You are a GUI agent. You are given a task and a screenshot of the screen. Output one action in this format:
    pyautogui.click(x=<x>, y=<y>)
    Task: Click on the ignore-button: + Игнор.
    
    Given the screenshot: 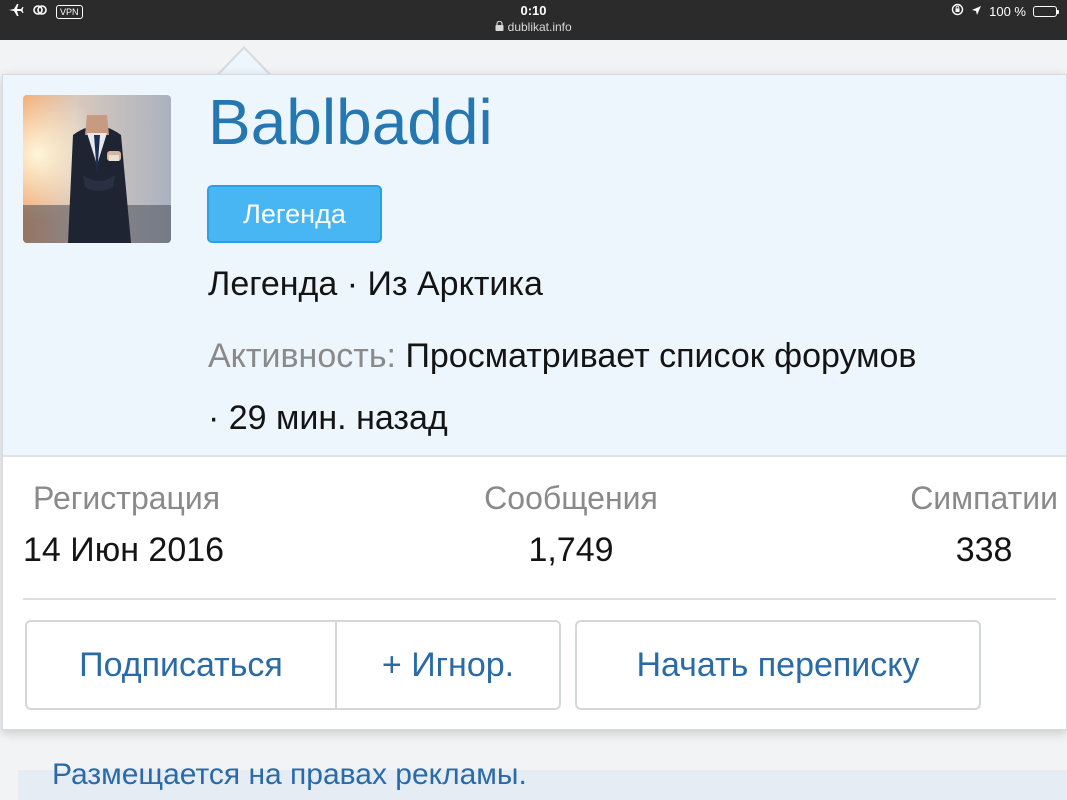 What is the action you would take?
    pyautogui.click(x=448, y=665)
    